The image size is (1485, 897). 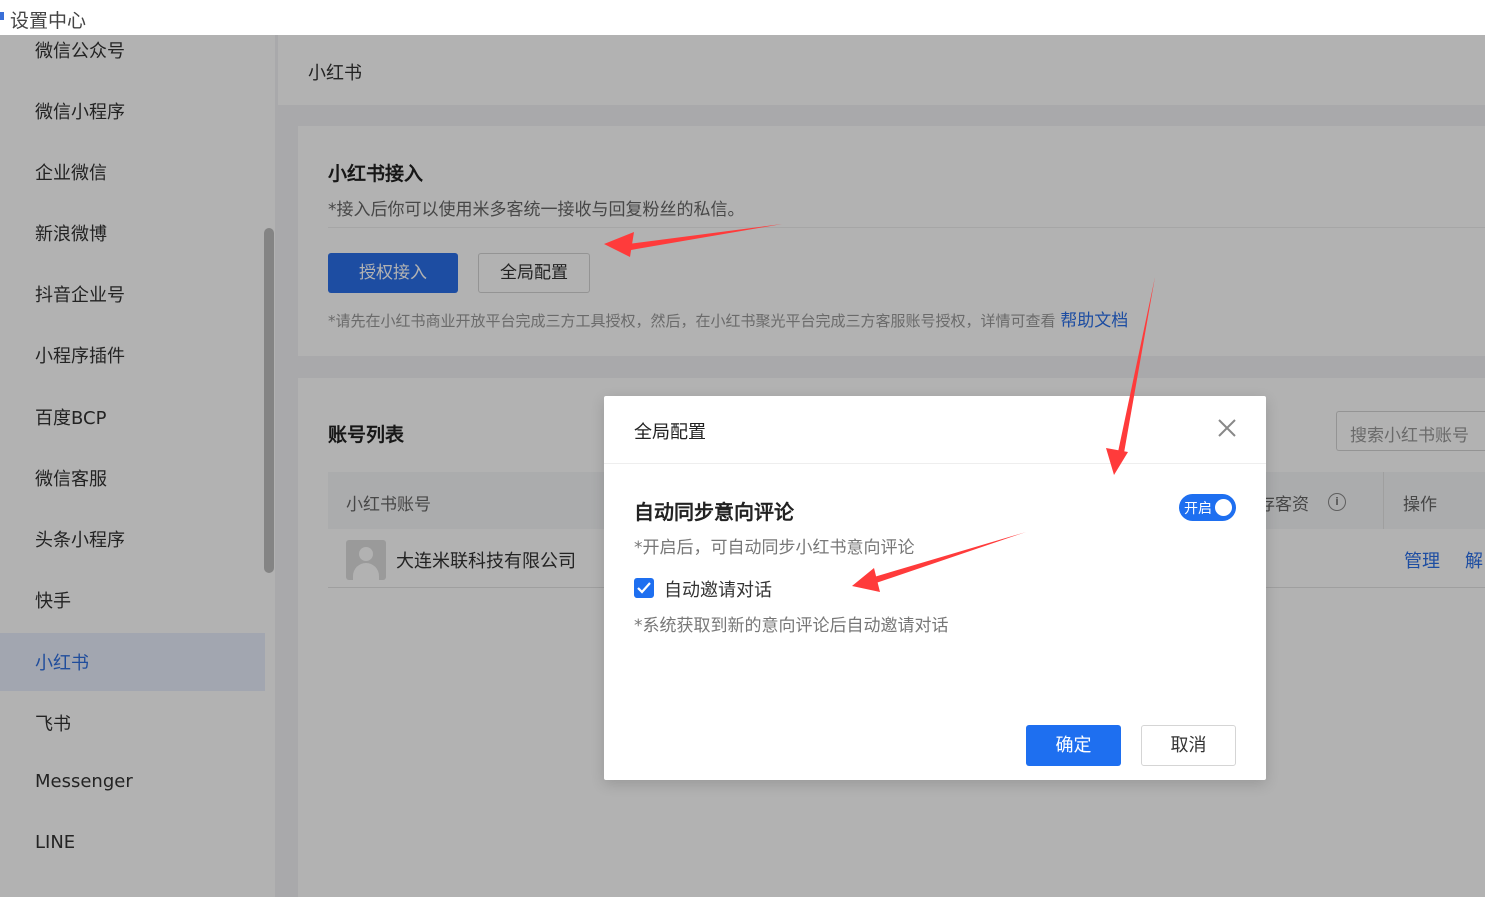 I want to click on modal-header: 全局配置, so click(x=935, y=430).